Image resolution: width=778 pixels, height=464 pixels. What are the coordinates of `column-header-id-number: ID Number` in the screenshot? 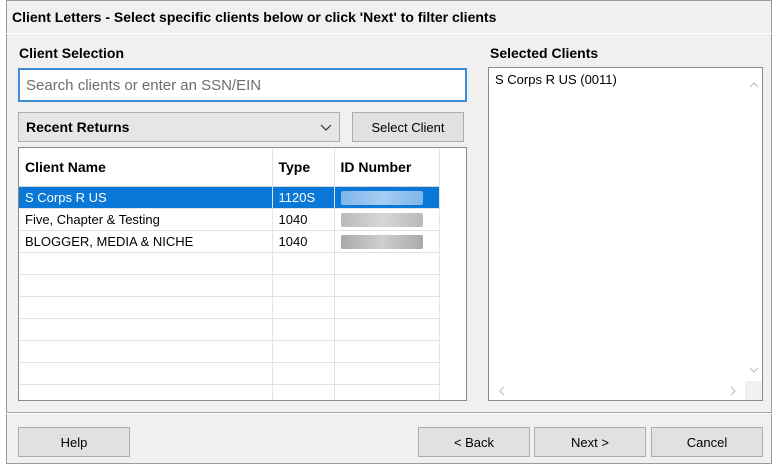 It's located at (387, 167).